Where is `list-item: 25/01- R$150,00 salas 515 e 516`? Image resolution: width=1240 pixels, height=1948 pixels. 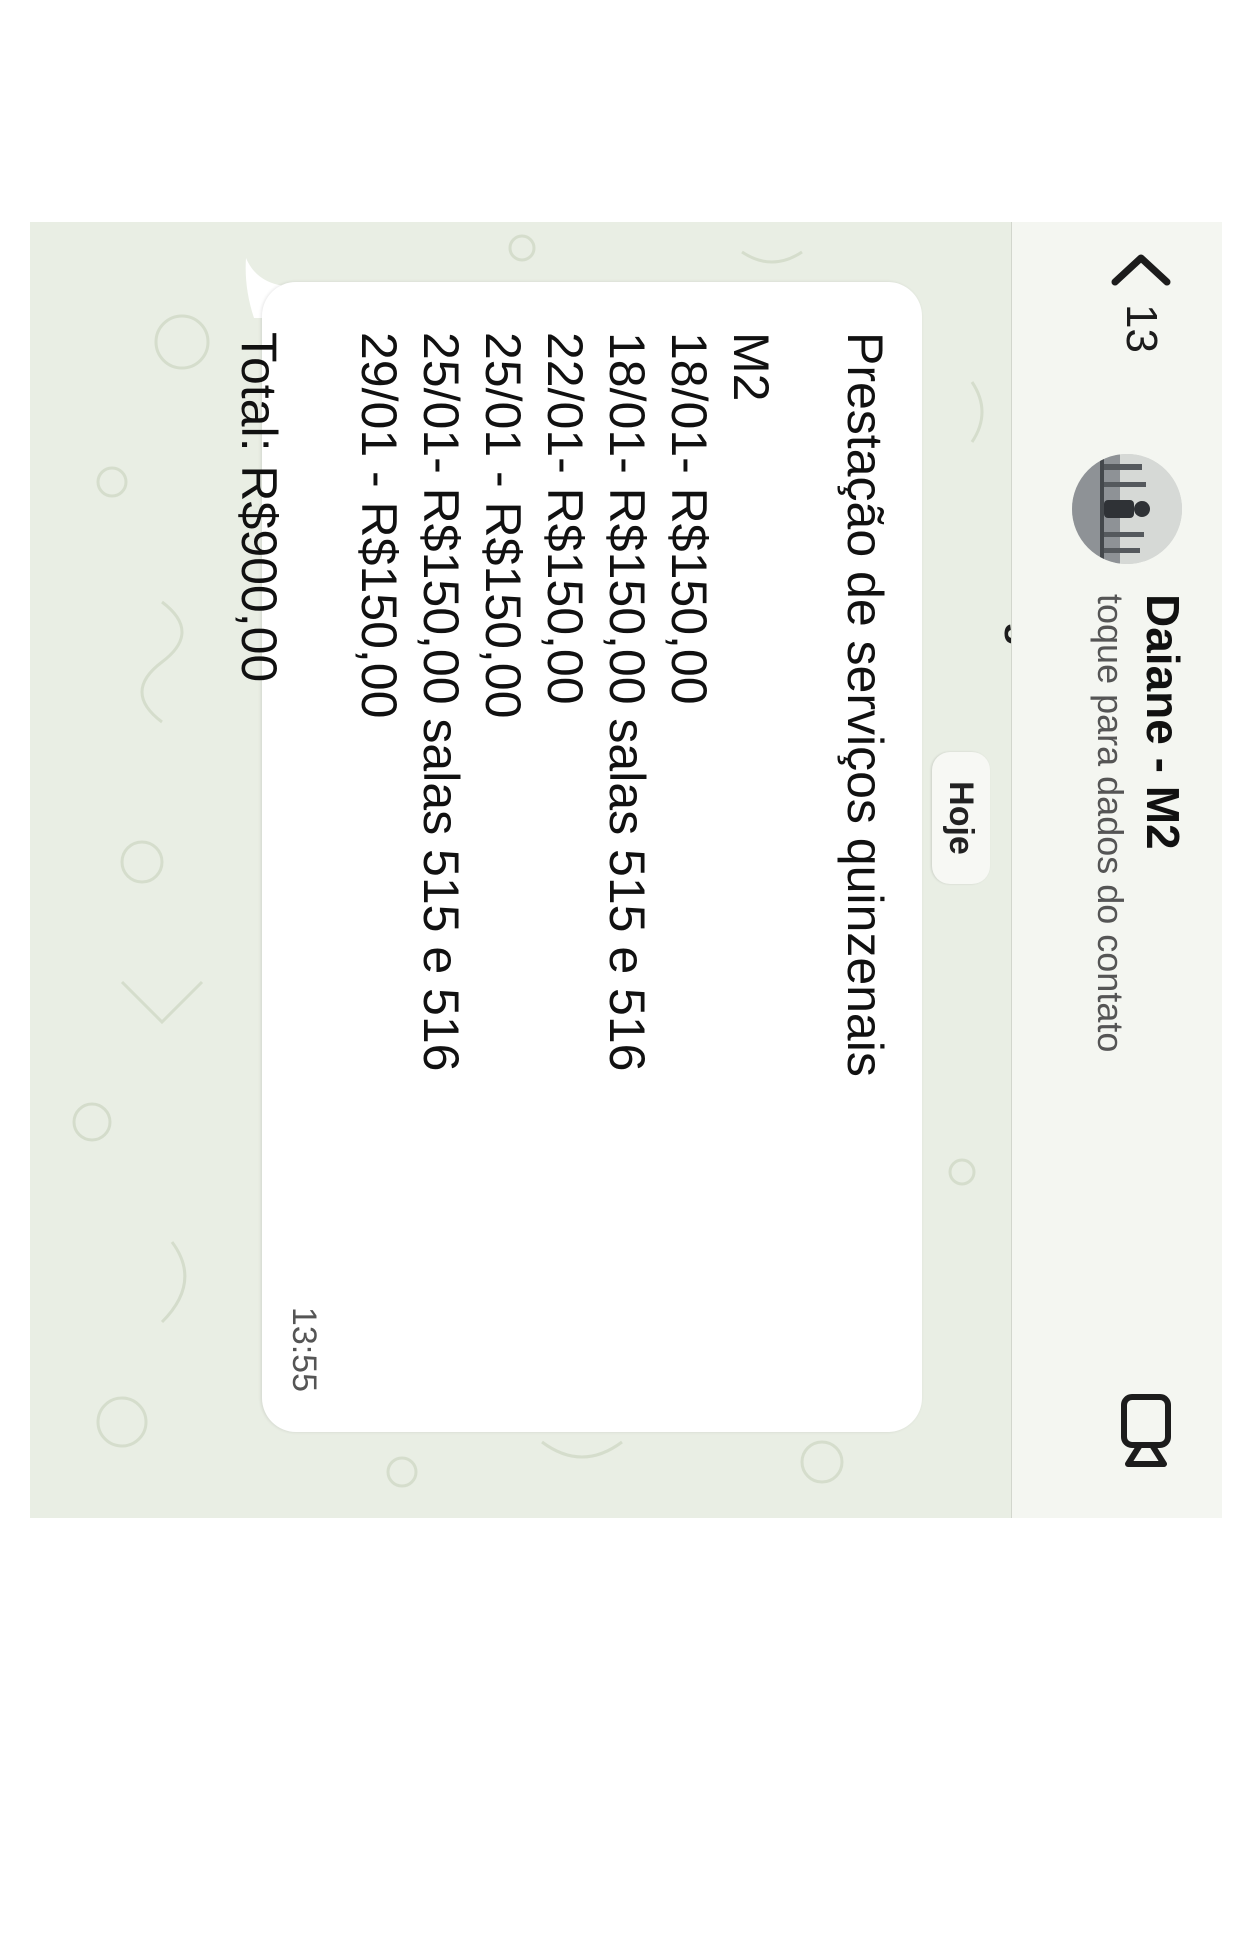
list-item: 25/01- R$150,00 salas 515 e 516 is located at coordinates (441, 702).